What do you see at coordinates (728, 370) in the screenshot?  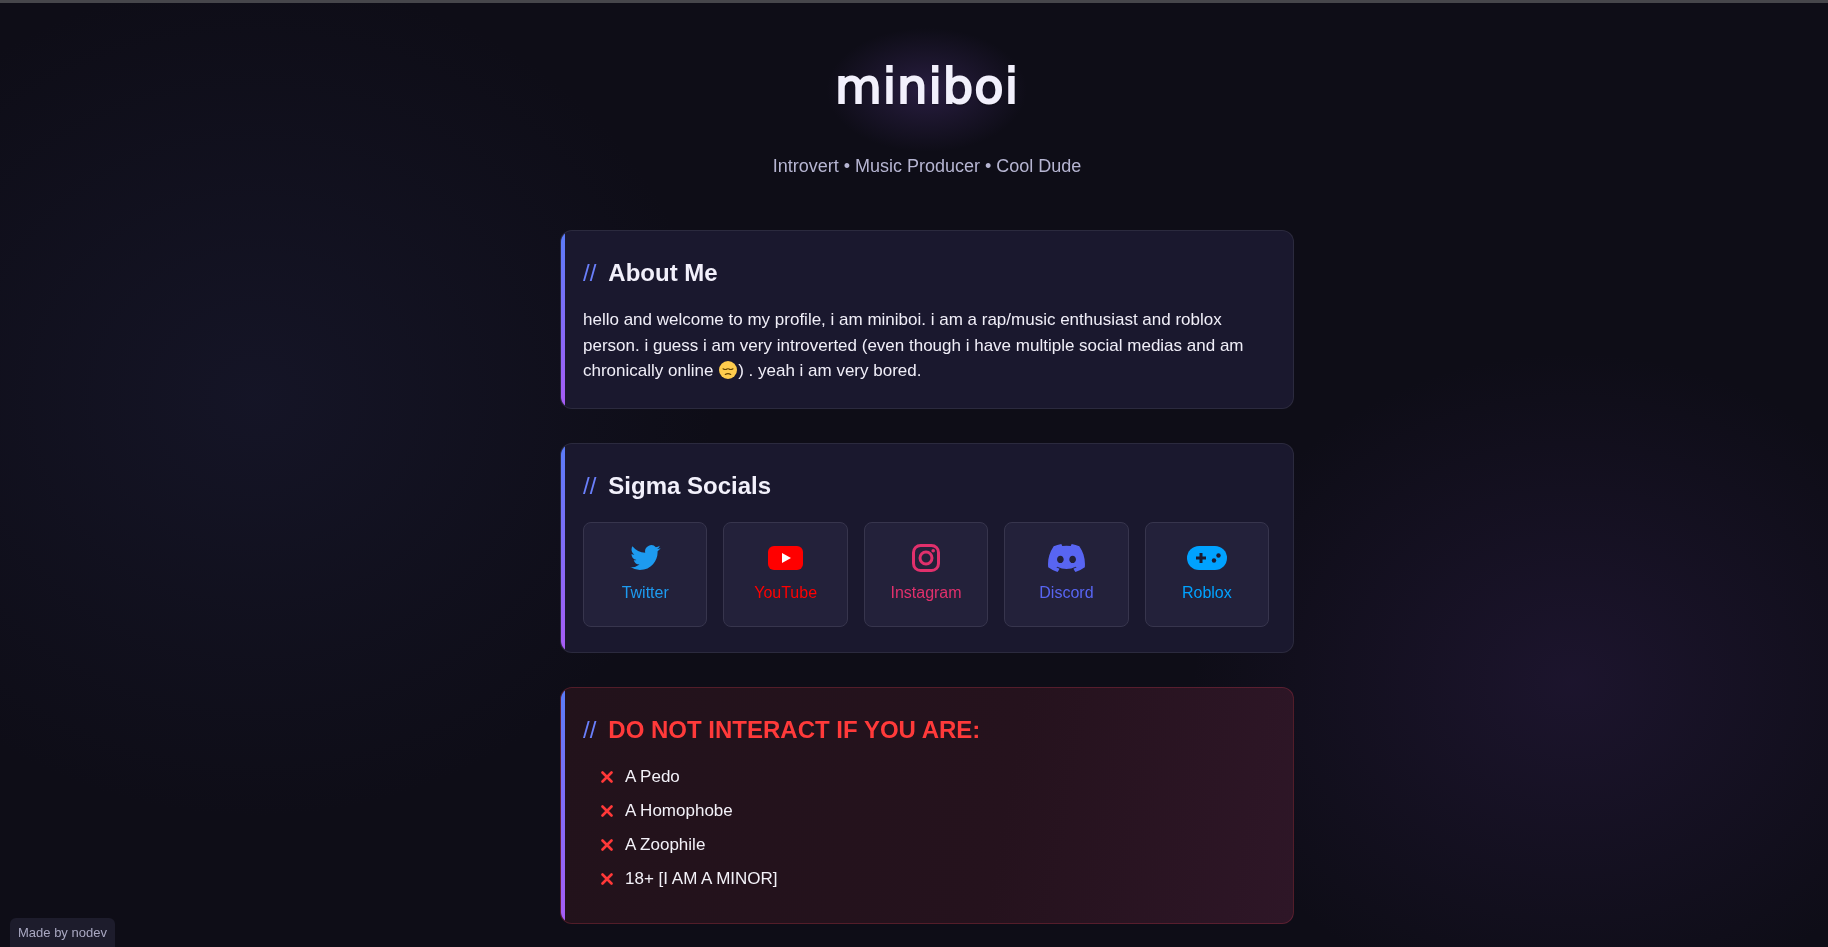 I see `sad-face-icon` at bounding box center [728, 370].